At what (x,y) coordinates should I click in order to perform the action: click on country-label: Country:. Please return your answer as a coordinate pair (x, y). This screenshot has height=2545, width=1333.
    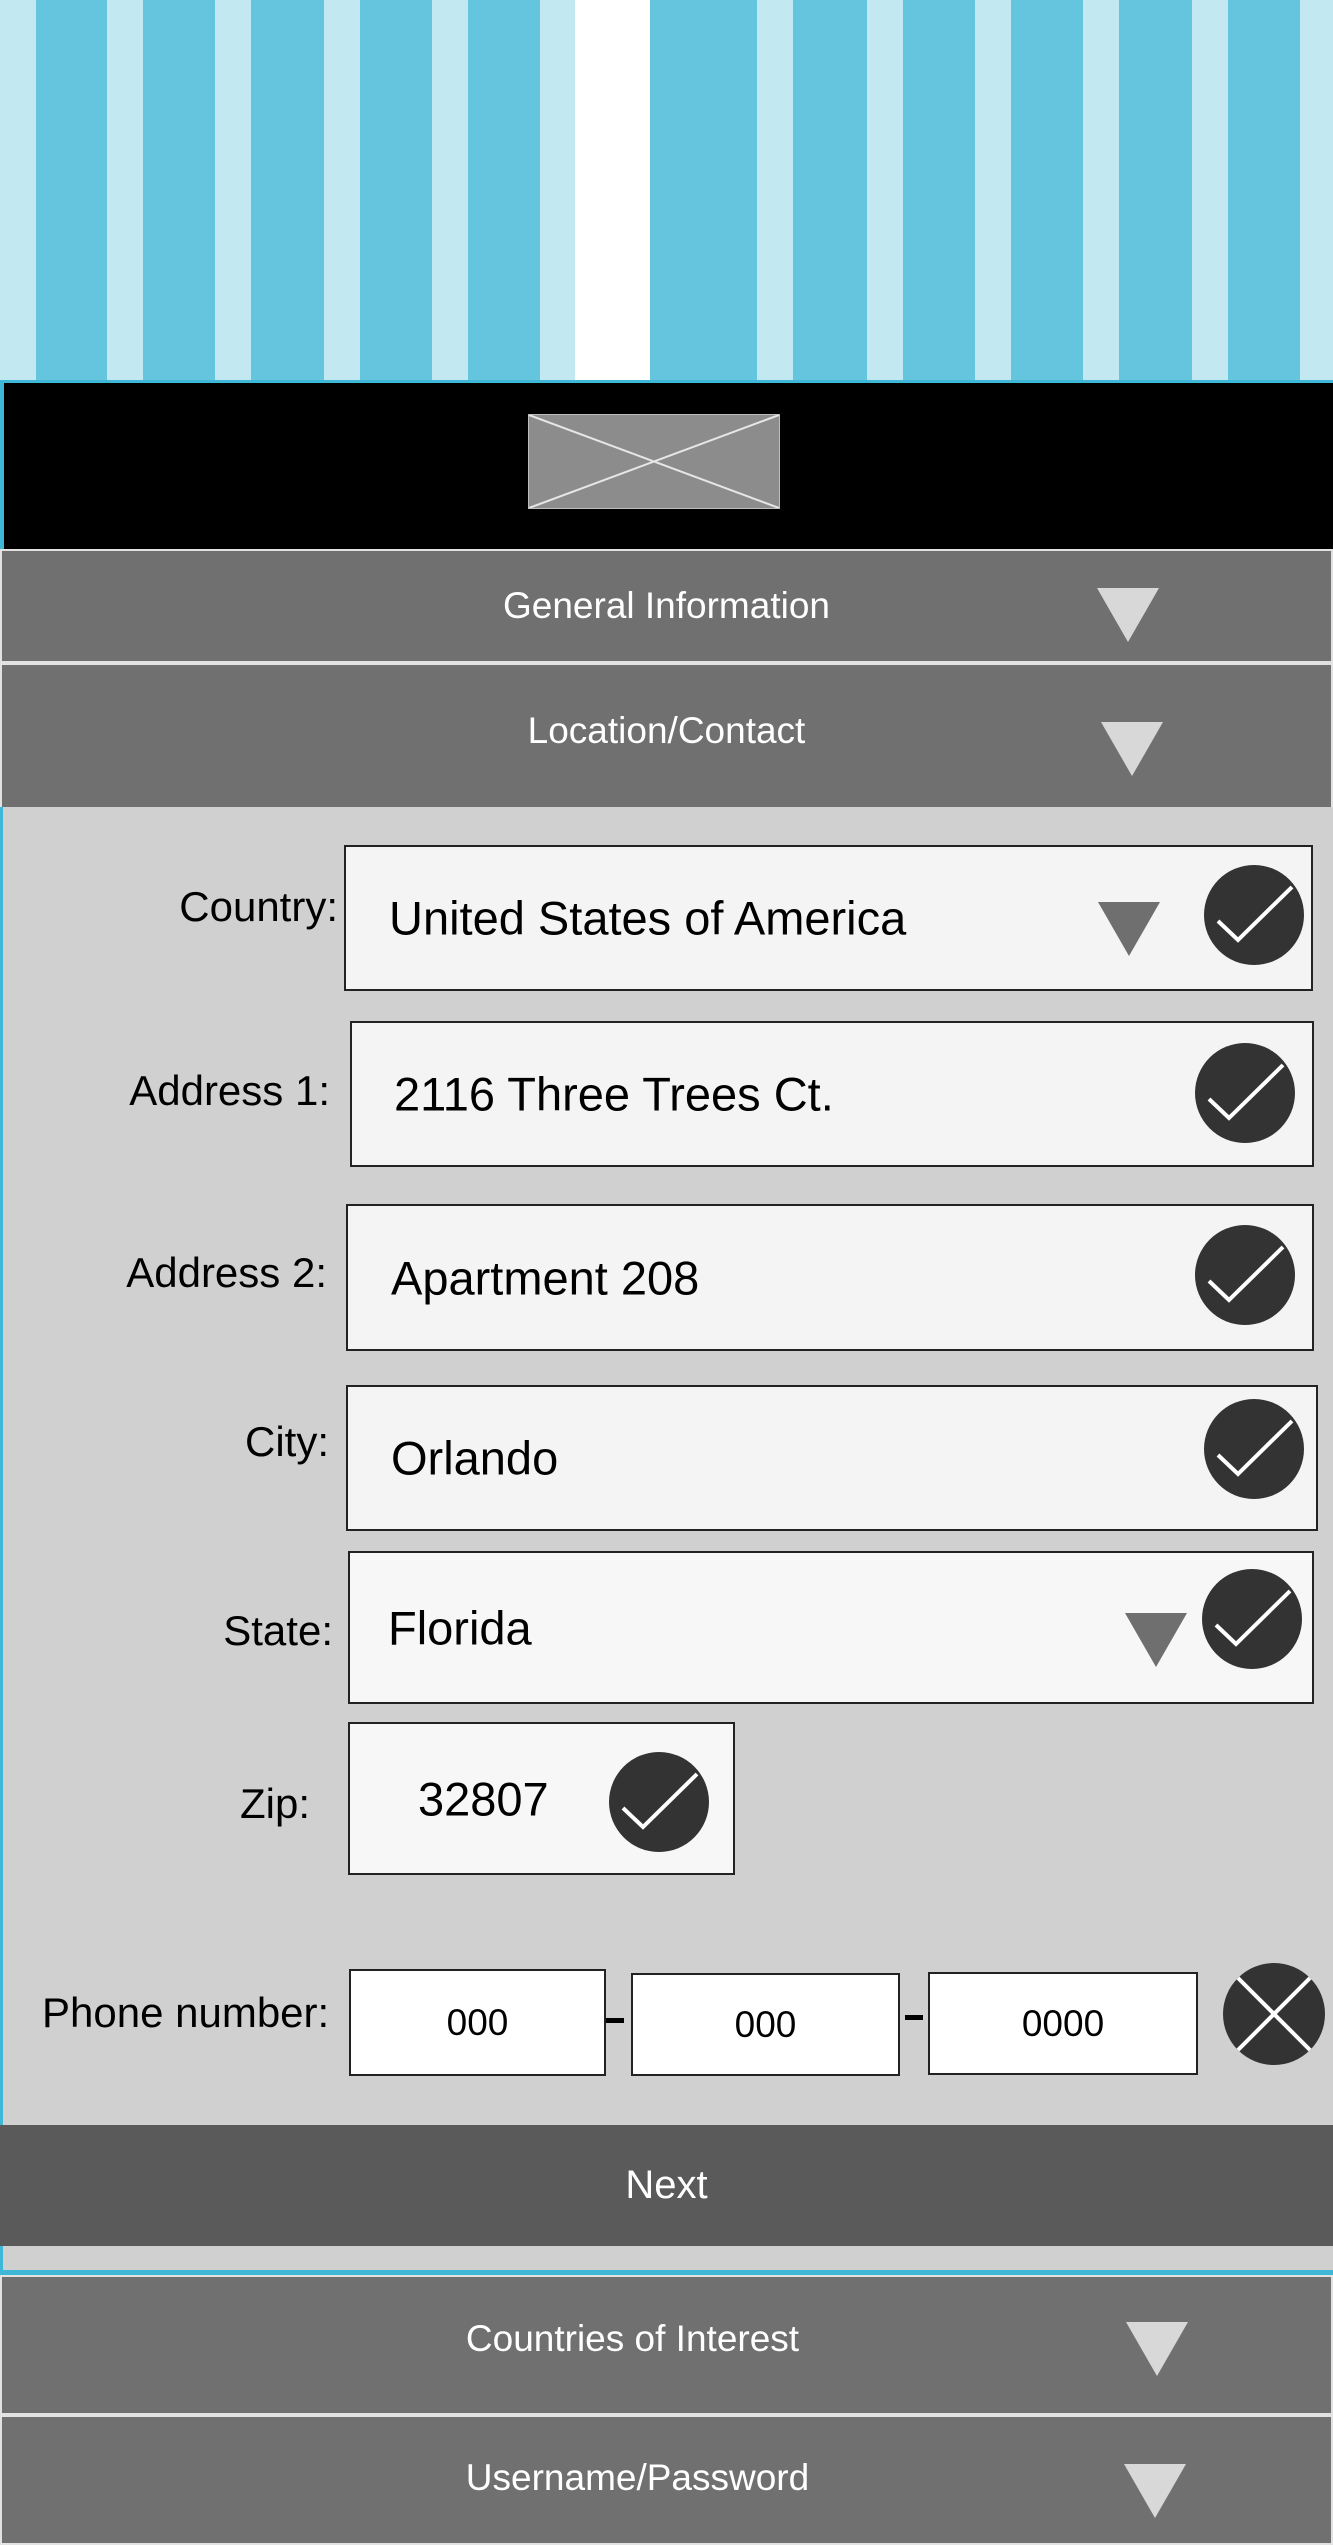
    Looking at the image, I should click on (258, 906).